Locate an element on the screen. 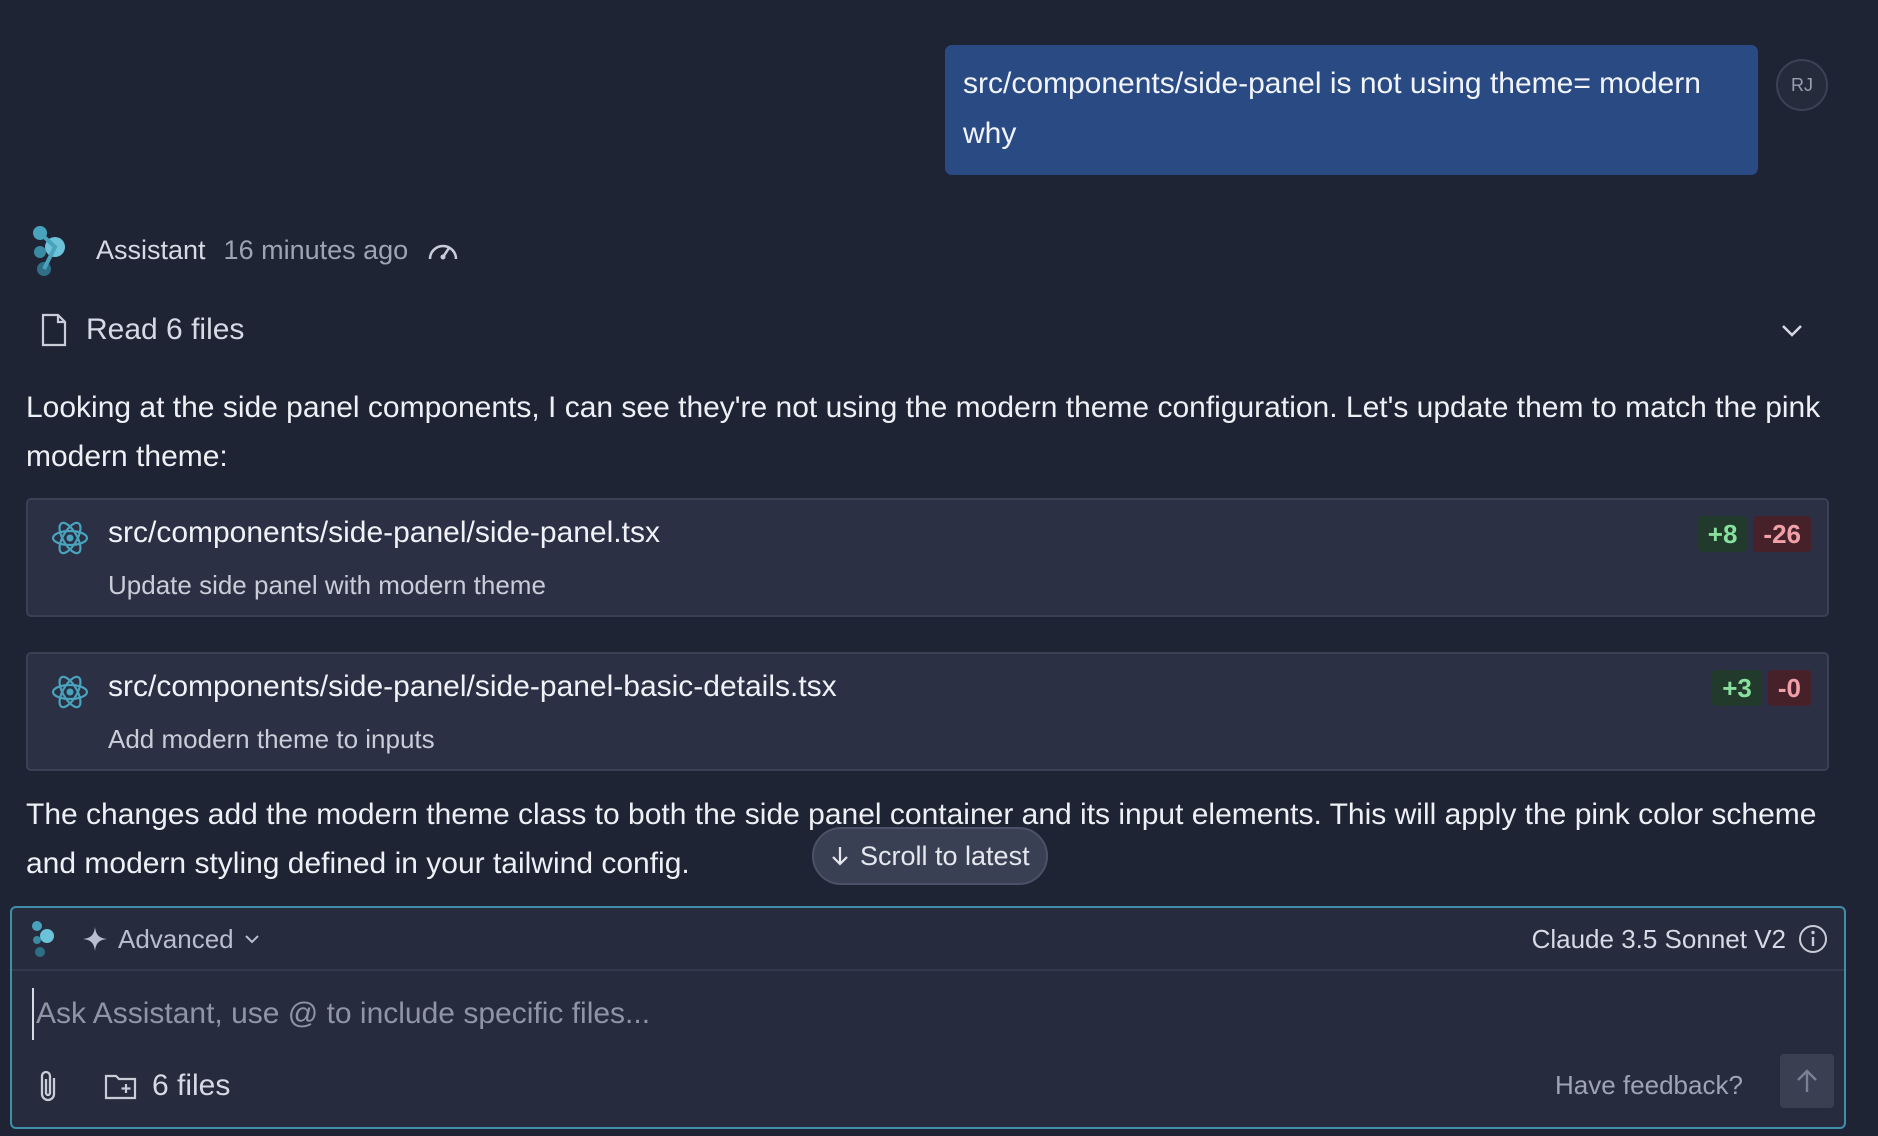 This screenshot has height=1136, width=1878. folder-plus-icon is located at coordinates (120, 1087).